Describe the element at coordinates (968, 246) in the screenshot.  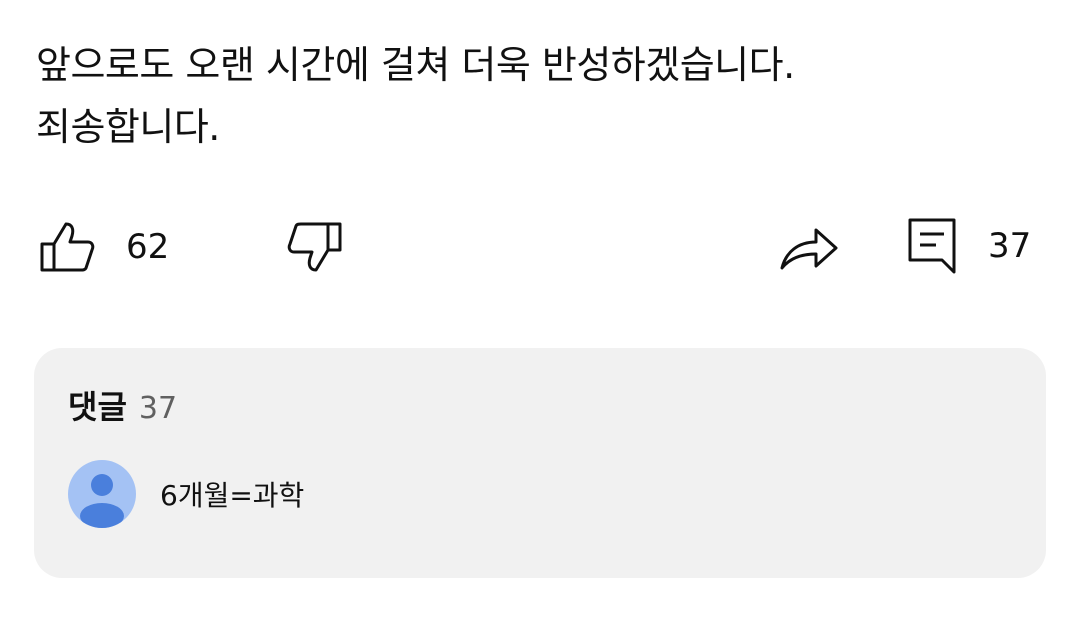
I see `comment-button: 37` at that location.